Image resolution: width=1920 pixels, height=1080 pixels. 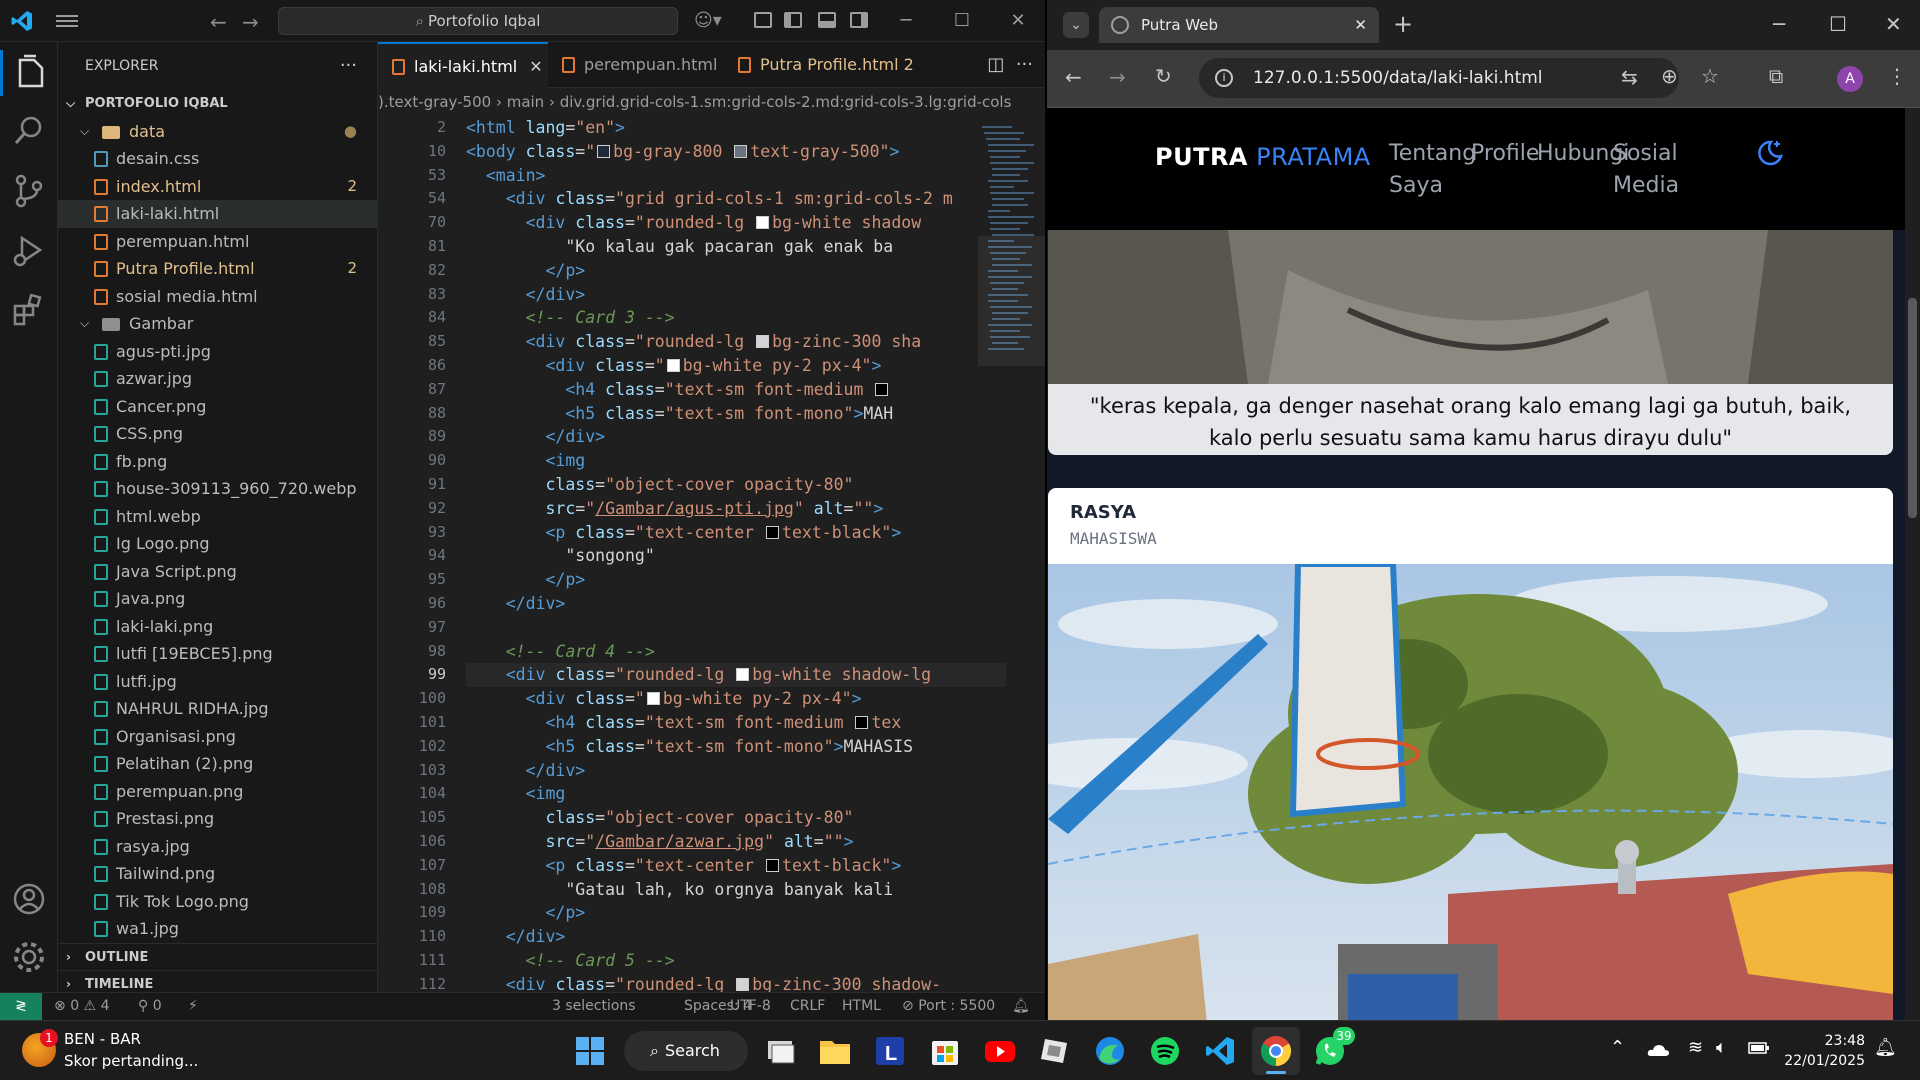 I want to click on run-debug-icon, so click(x=29, y=251).